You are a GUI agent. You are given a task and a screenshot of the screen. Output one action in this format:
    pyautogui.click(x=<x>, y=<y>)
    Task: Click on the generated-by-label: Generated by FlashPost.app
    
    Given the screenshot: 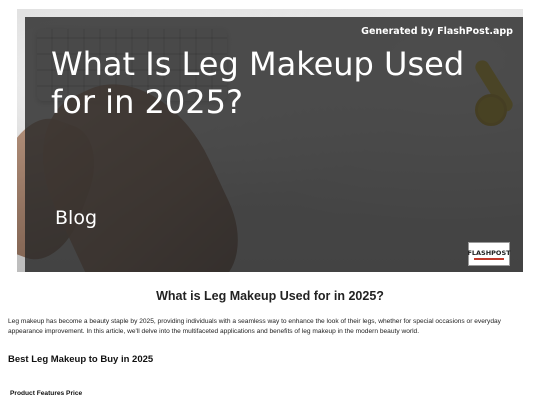 What is the action you would take?
    pyautogui.click(x=437, y=31)
    